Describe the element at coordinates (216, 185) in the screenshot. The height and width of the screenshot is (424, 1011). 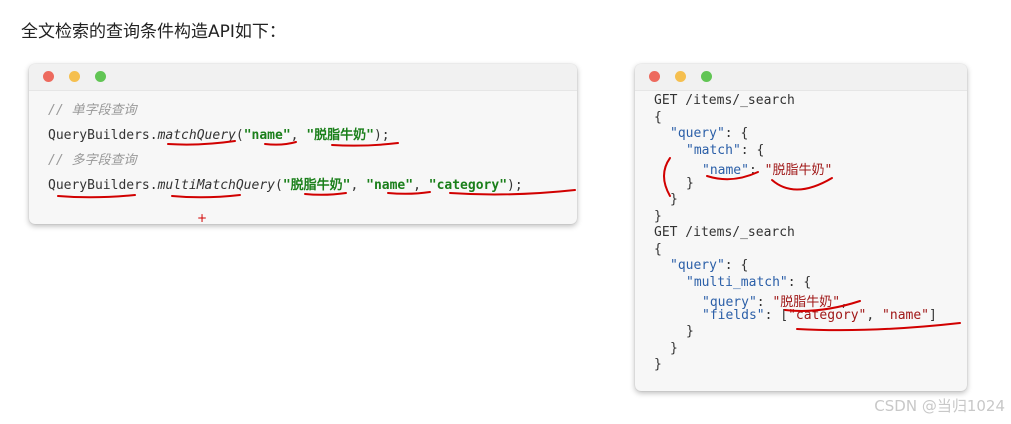
I see `code-method: multiMatchQuery` at that location.